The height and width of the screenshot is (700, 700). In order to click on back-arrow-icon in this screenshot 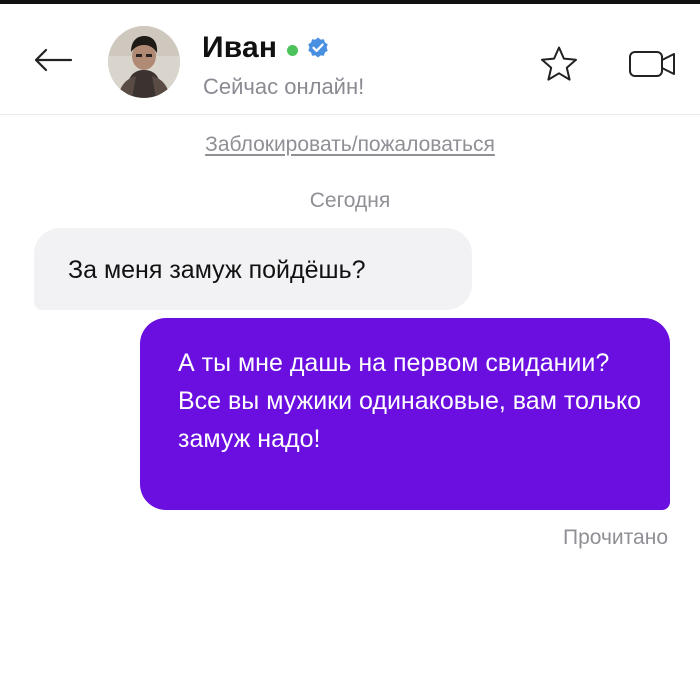, I will do `click(53, 62)`.